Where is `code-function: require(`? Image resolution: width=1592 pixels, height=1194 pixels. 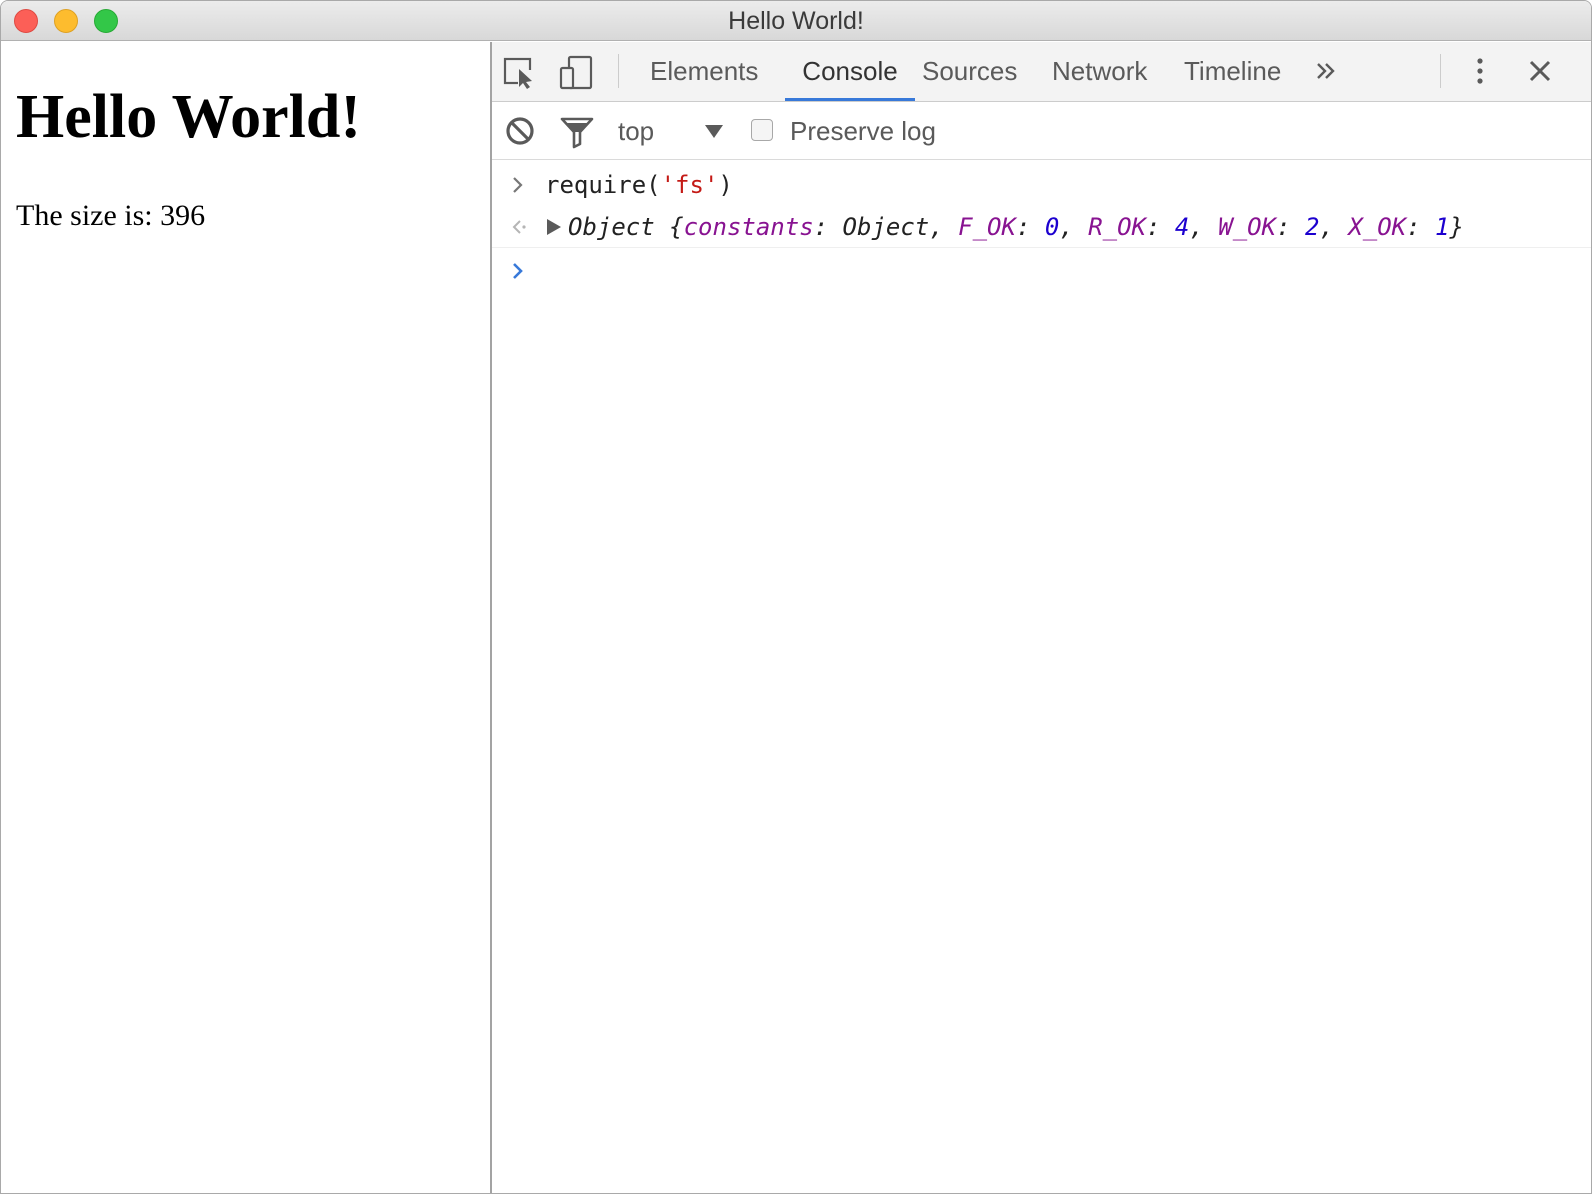
code-function: require( is located at coordinates (603, 185).